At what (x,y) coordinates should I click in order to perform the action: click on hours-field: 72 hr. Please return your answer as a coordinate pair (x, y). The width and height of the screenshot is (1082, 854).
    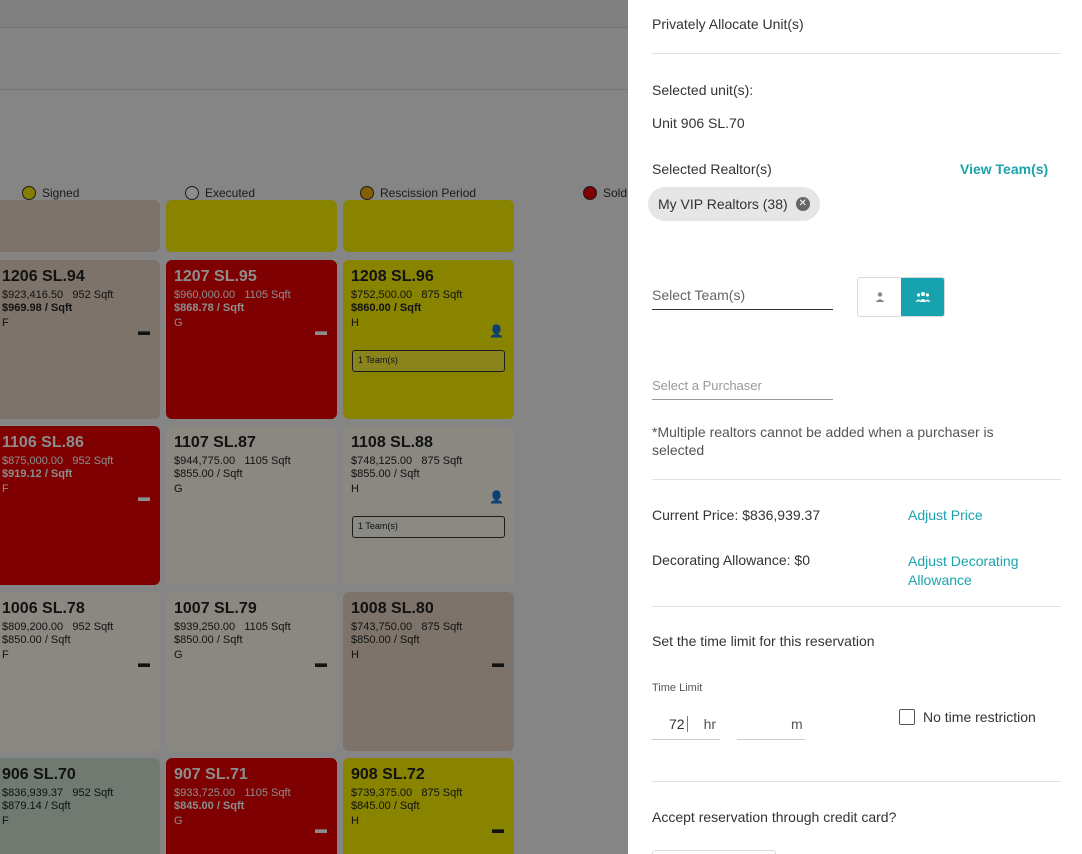
    Looking at the image, I should click on (686, 724).